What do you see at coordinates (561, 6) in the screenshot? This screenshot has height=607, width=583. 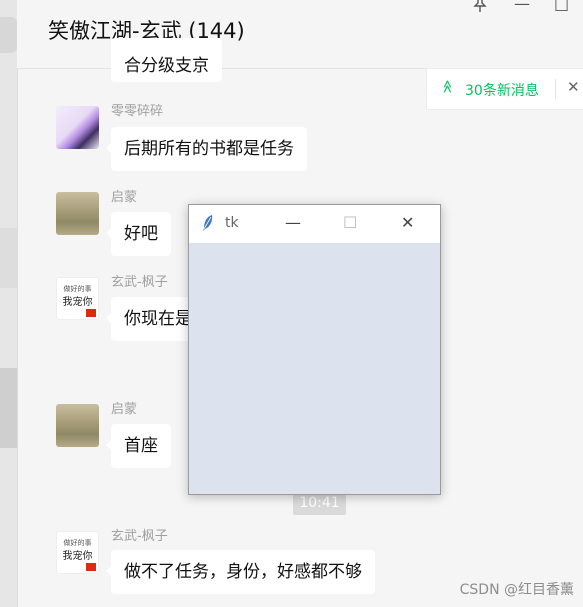 I see `maximize-button: □` at bounding box center [561, 6].